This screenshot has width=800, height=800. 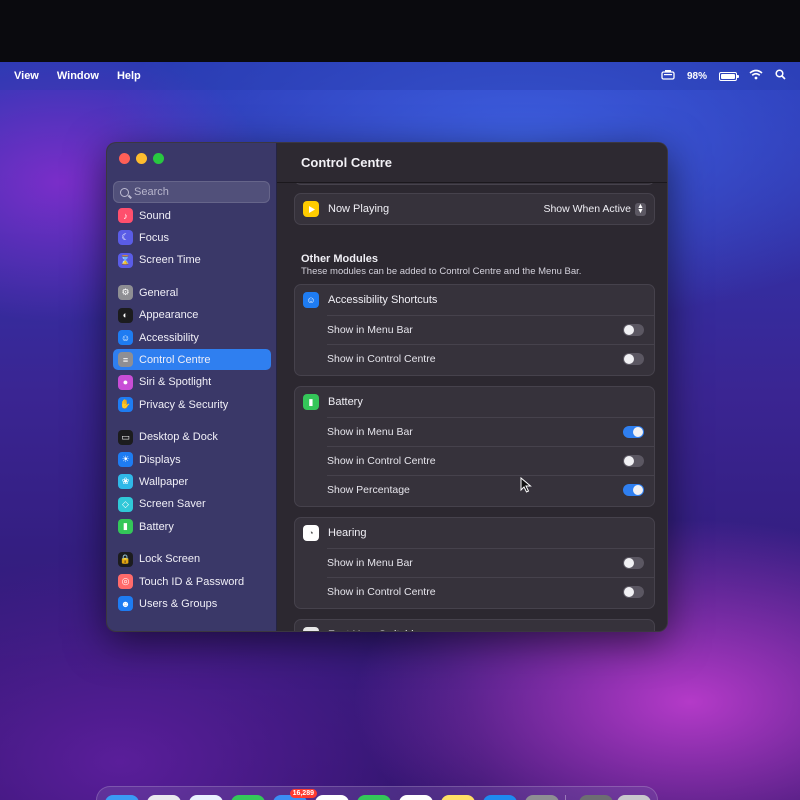 What do you see at coordinates (474, 184) in the screenshot?
I see `previous-module-card` at bounding box center [474, 184].